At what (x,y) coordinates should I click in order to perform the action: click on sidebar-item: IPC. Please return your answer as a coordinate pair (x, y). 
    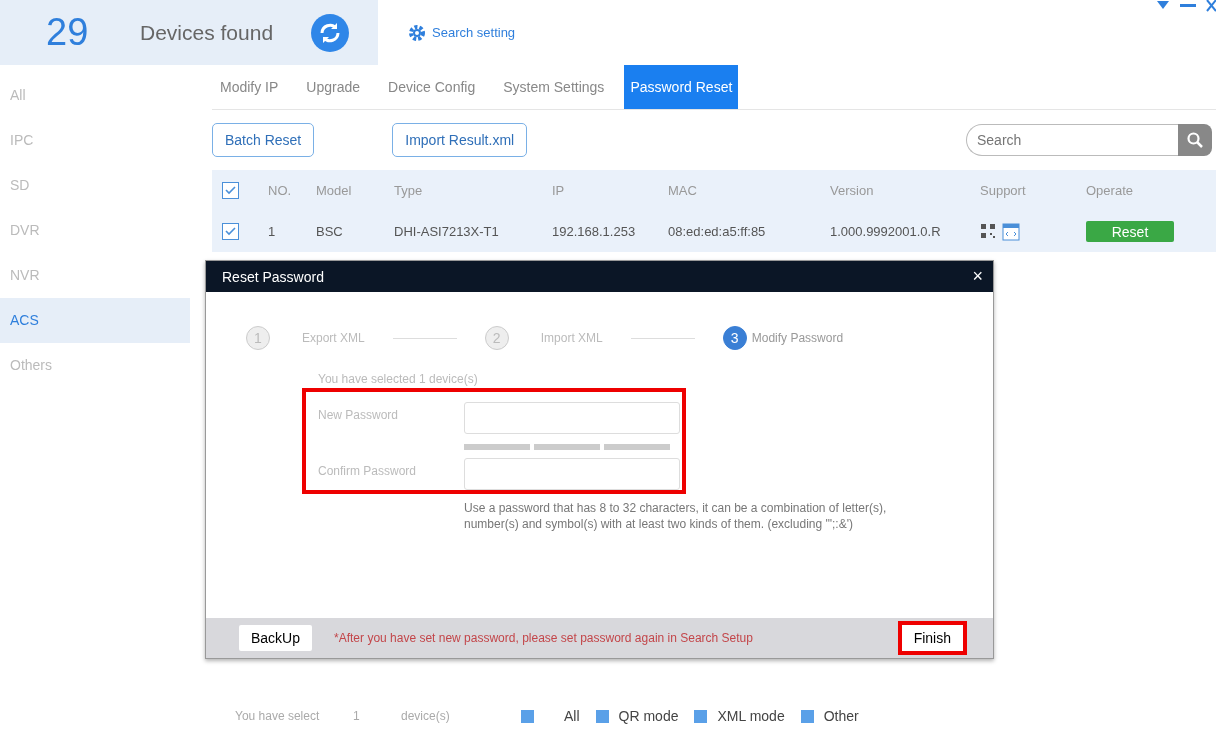
    Looking at the image, I should click on (95, 140).